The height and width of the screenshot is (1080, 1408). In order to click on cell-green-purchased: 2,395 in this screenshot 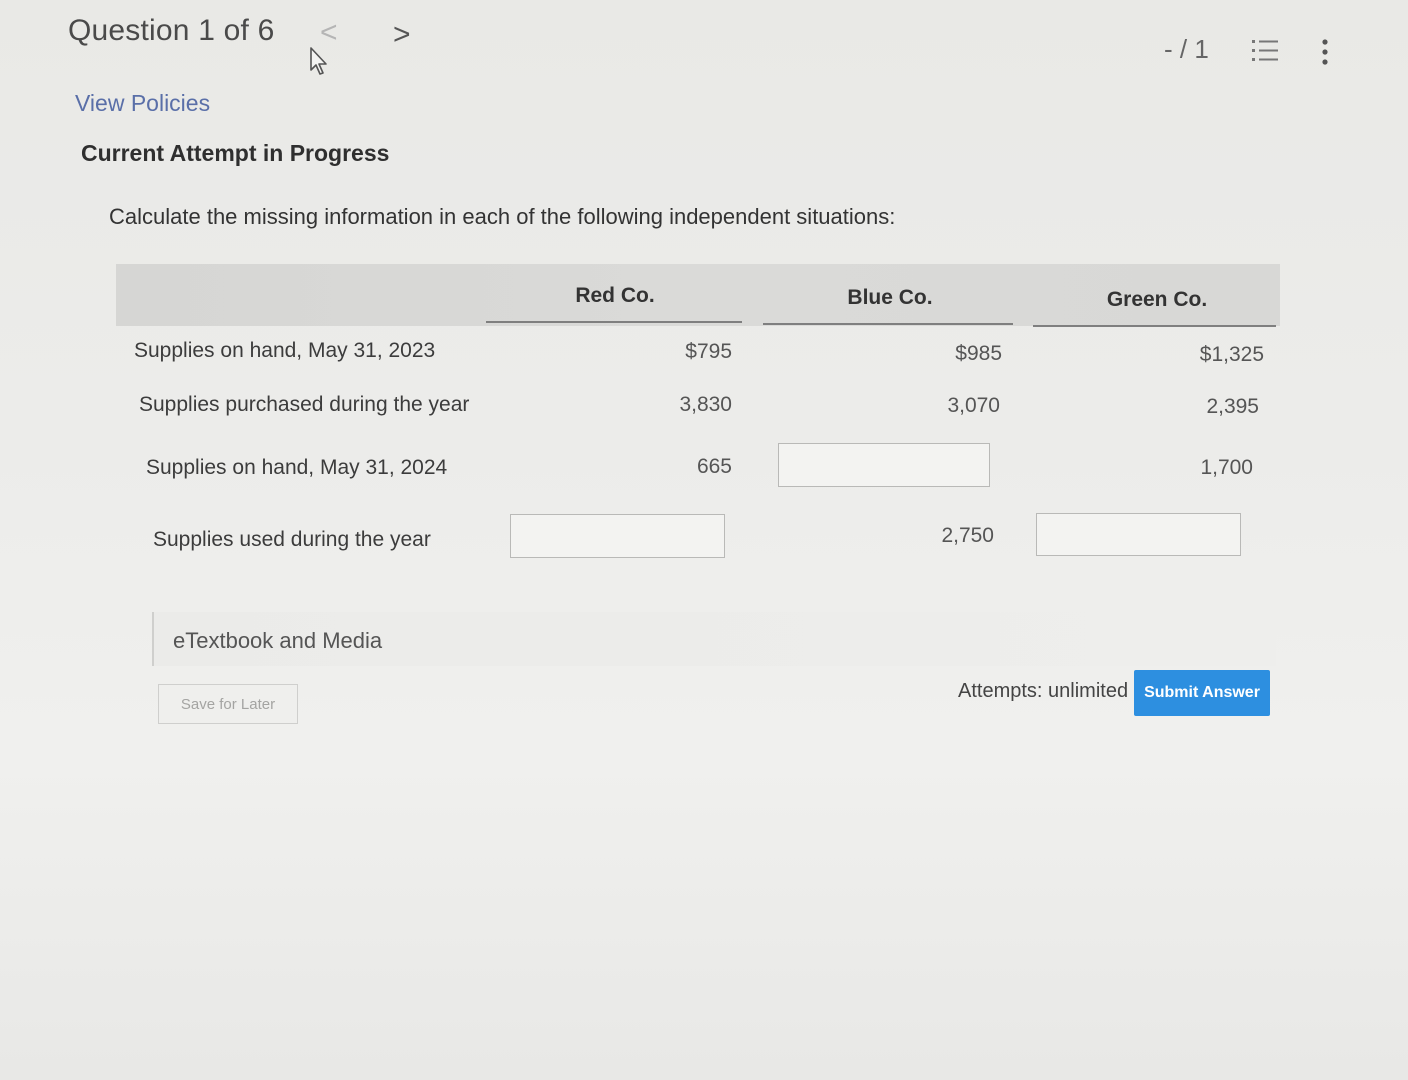, I will do `click(1232, 406)`.